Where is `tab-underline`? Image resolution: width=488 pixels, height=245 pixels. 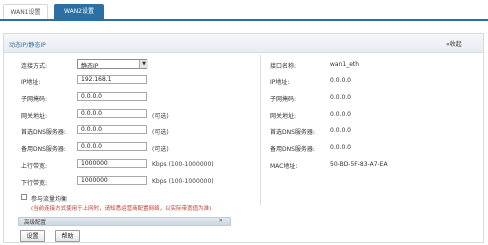 tab-underline is located at coordinates (244, 20).